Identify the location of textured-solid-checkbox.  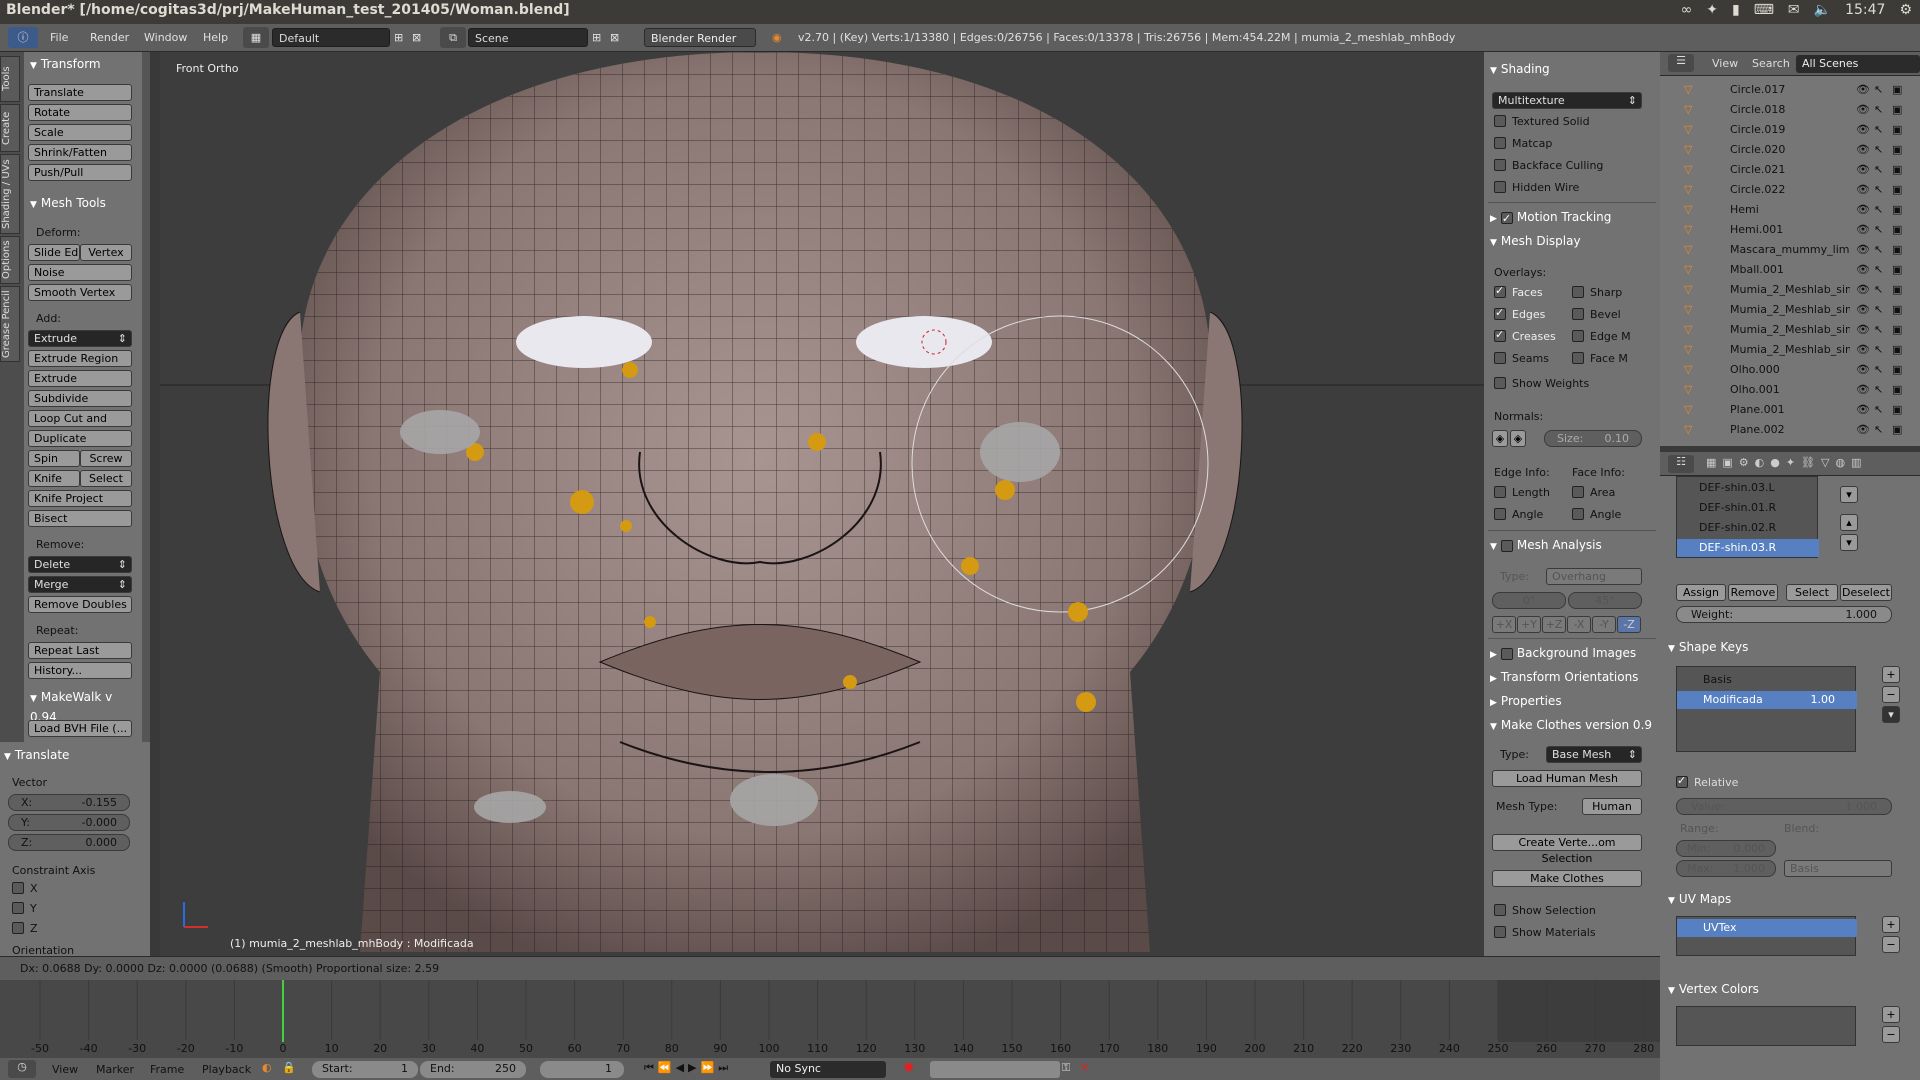
(1500, 121).